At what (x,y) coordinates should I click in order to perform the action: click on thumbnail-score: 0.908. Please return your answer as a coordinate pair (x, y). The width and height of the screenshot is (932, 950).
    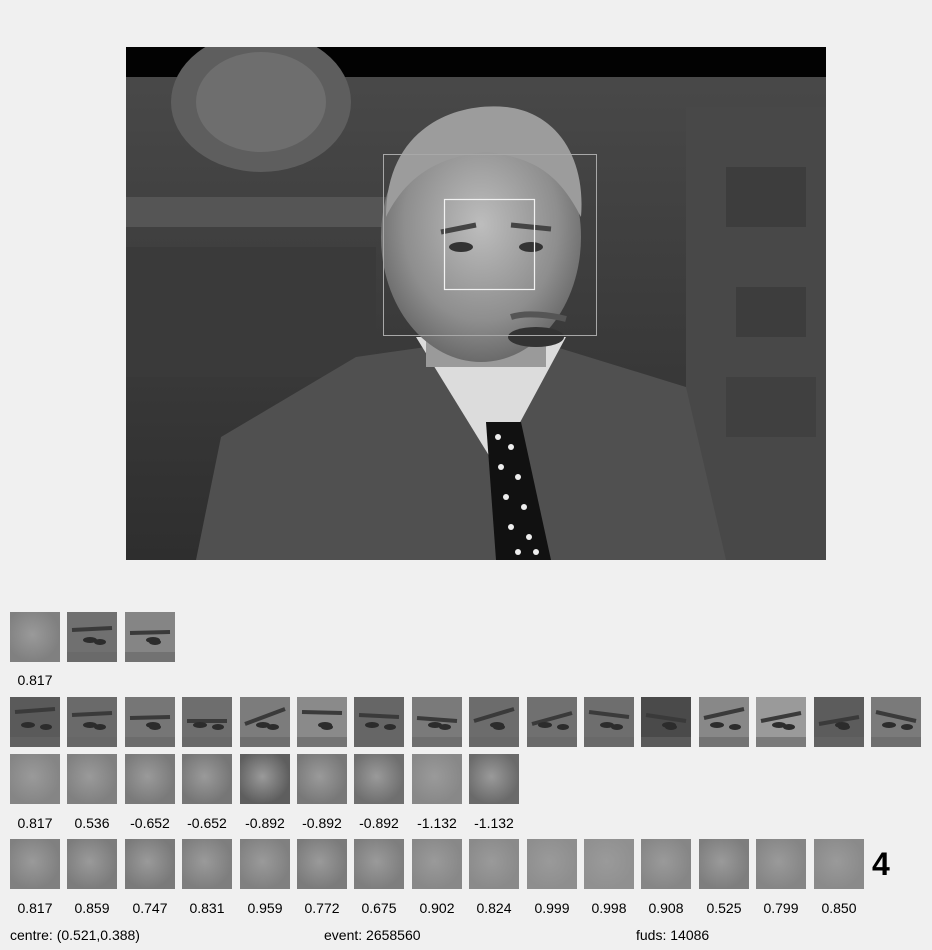
    Looking at the image, I should click on (666, 908).